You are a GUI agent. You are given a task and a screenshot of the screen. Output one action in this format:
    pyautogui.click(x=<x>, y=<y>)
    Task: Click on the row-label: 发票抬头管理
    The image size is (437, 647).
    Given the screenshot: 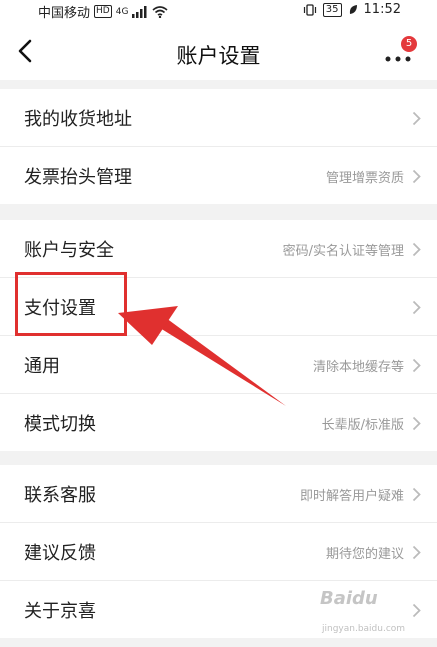 What is the action you would take?
    pyautogui.click(x=78, y=177)
    